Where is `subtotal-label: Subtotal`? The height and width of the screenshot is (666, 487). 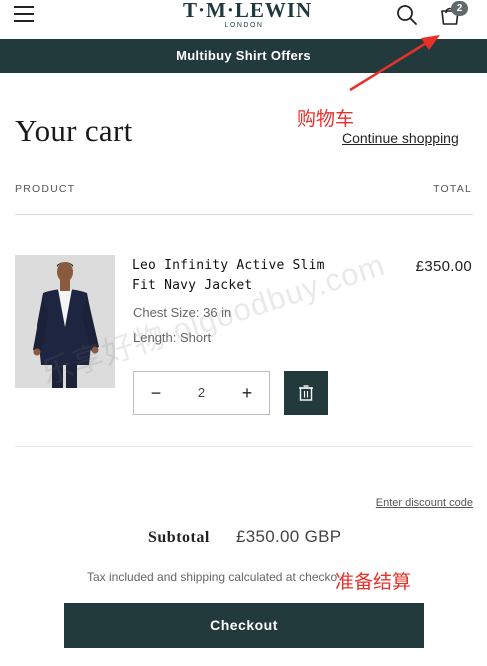
subtotal-label: Subtotal is located at coordinates (179, 537).